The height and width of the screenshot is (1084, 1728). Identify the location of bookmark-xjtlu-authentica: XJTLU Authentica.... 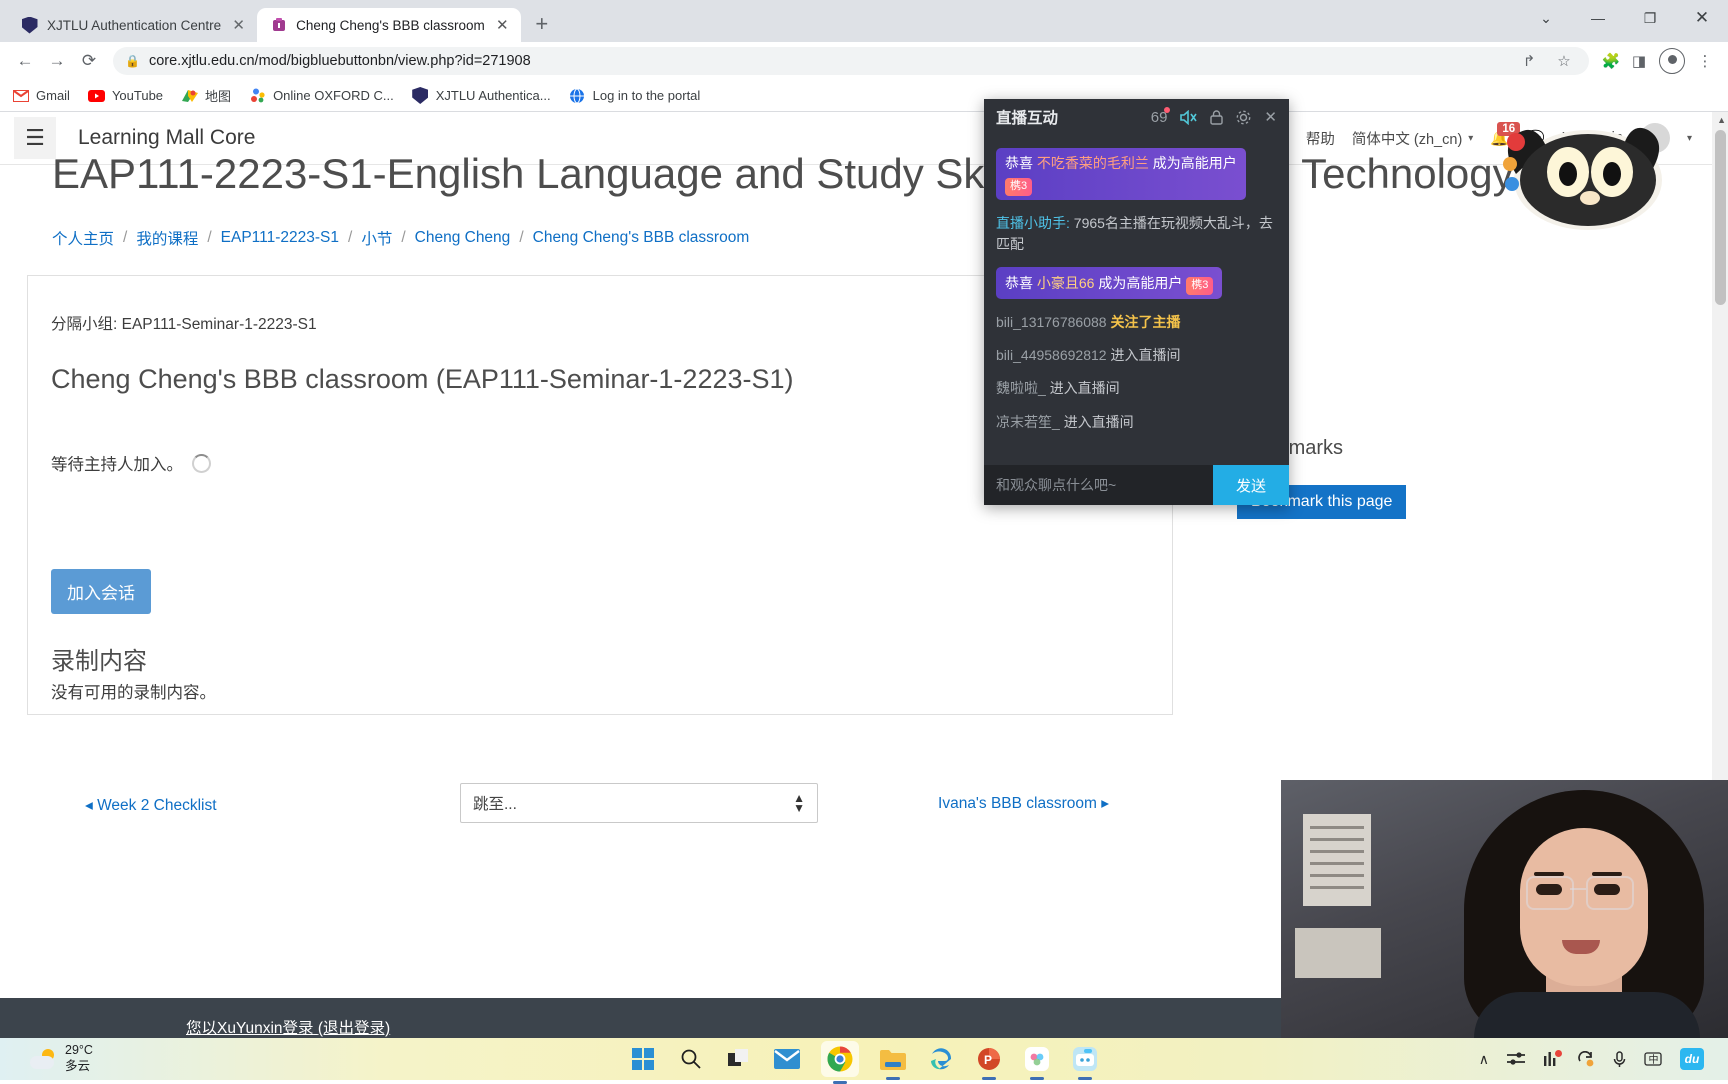
(481, 95).